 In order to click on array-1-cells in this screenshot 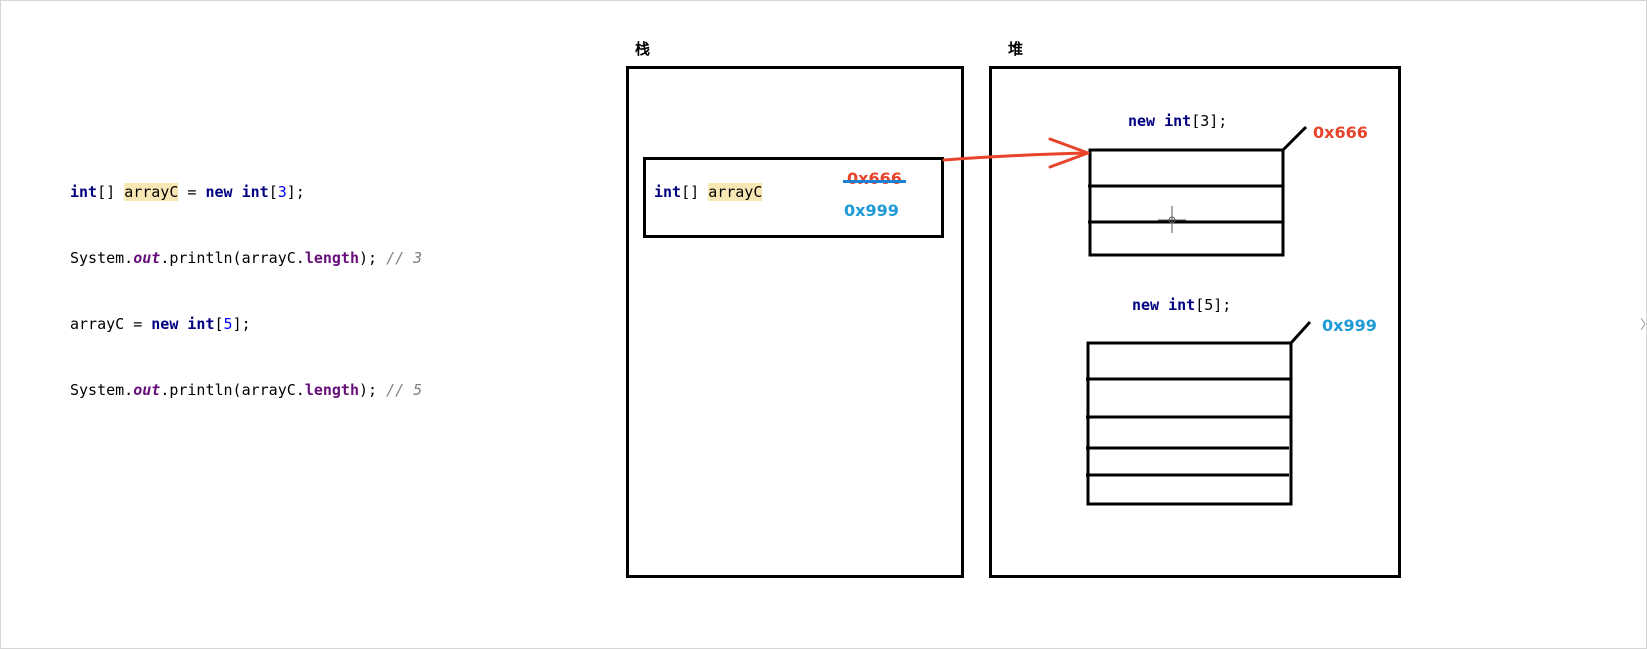, I will do `click(1198, 191)`.